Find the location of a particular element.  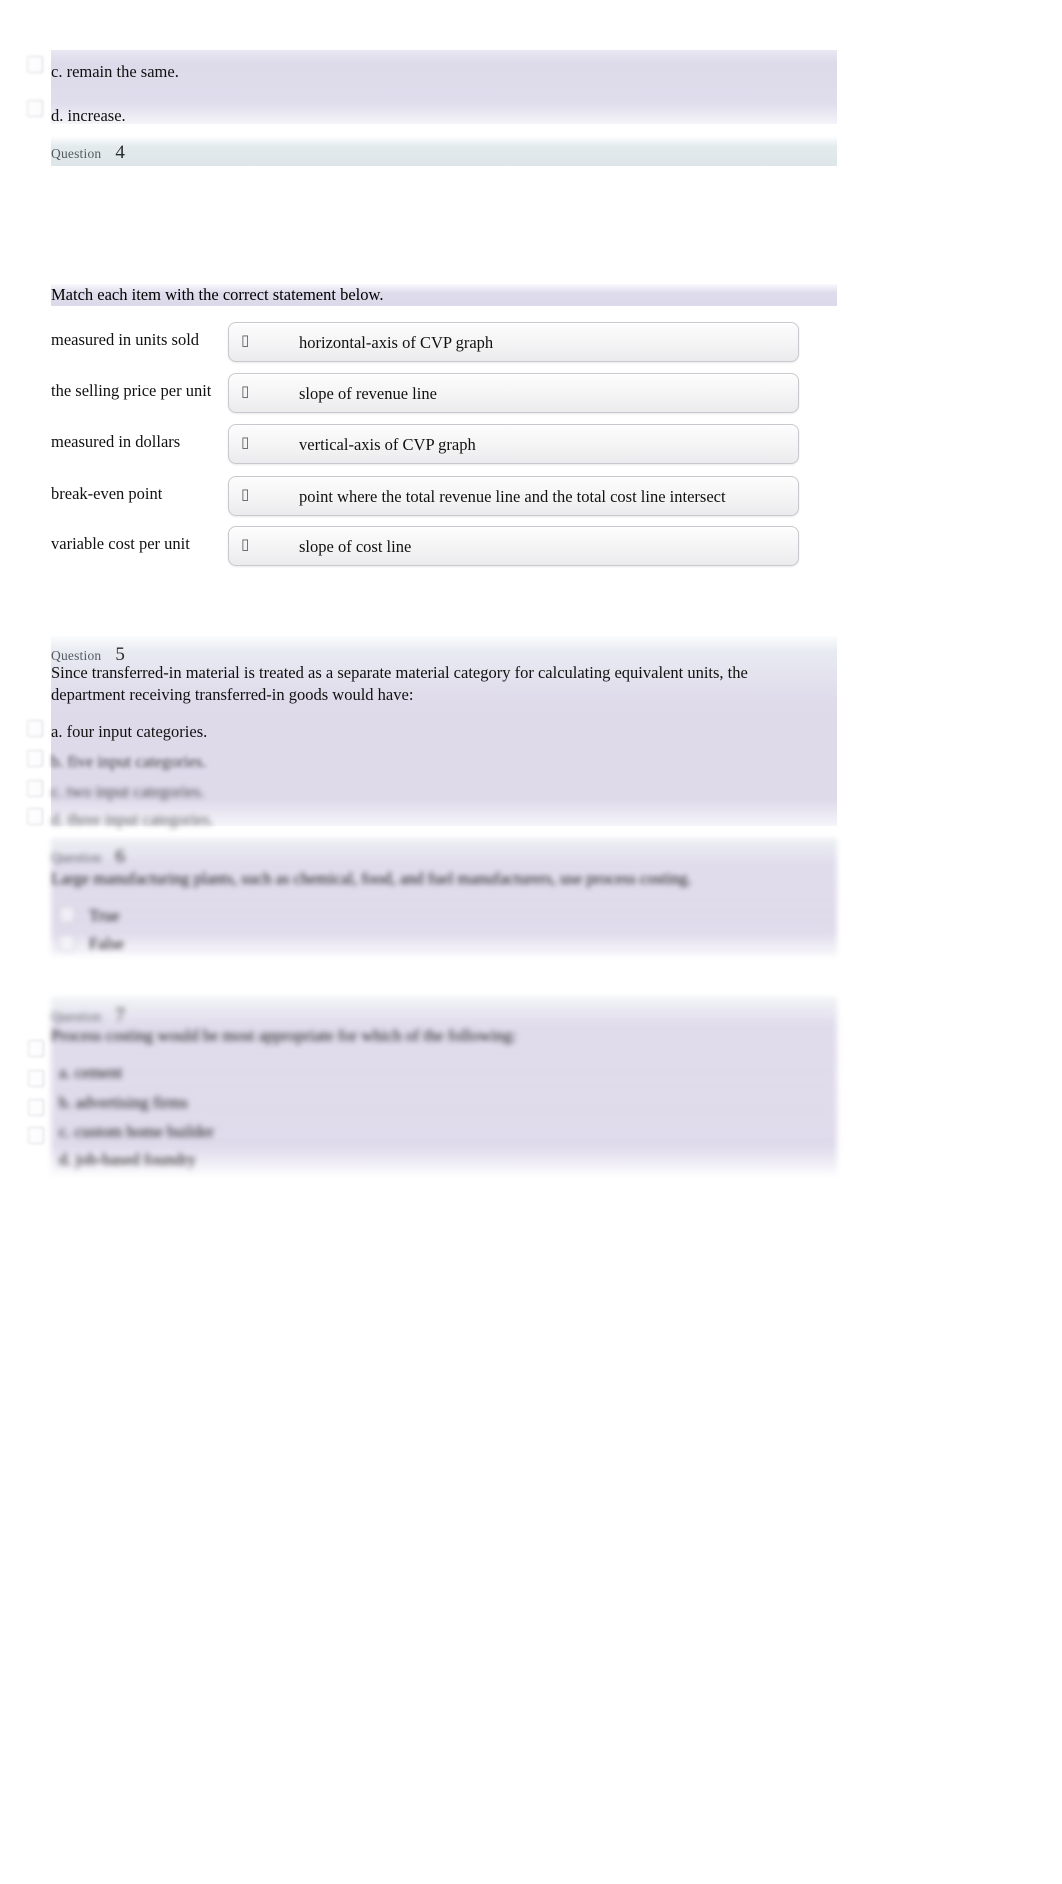

question6-header: Question 6 is located at coordinates (88, 857).